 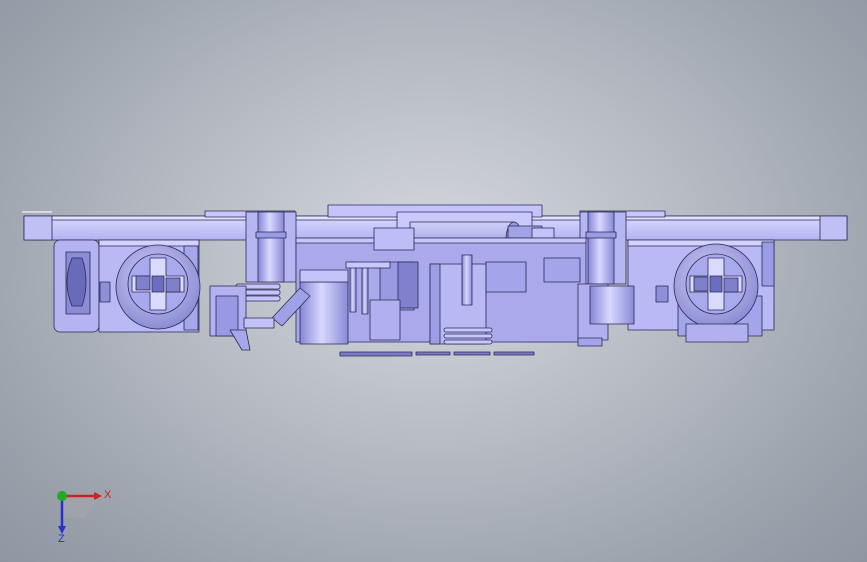 What do you see at coordinates (83, 517) in the screenshot?
I see `coordinate-triad: X Z Y` at bounding box center [83, 517].